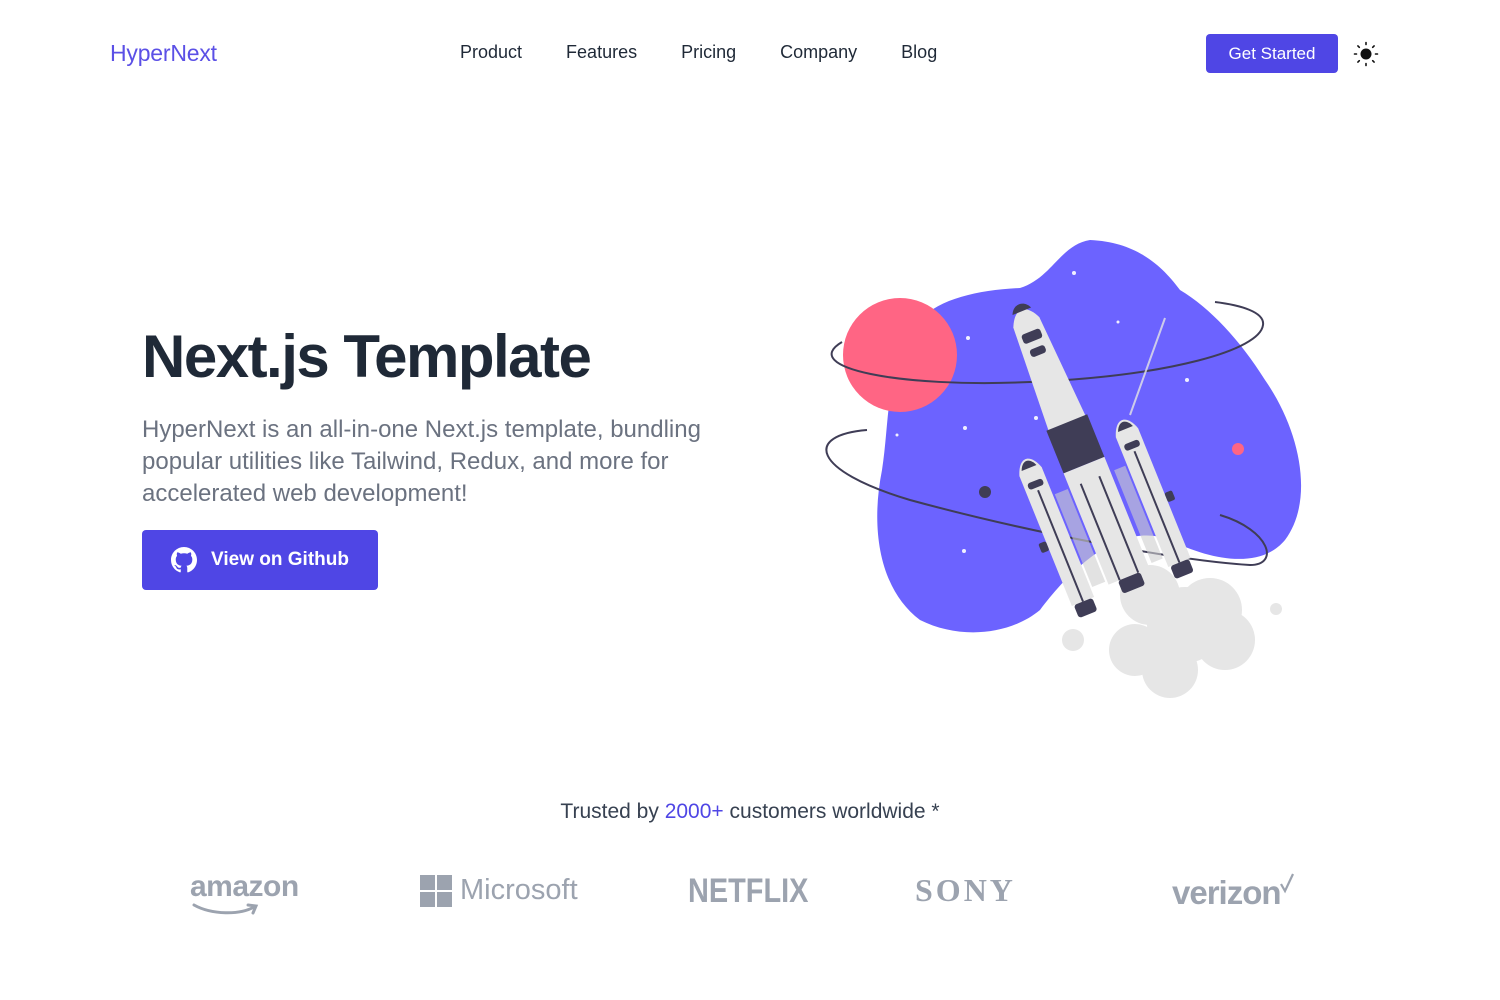  Describe the element at coordinates (280, 559) in the screenshot. I see `view-on-github-label: View on Github` at that location.